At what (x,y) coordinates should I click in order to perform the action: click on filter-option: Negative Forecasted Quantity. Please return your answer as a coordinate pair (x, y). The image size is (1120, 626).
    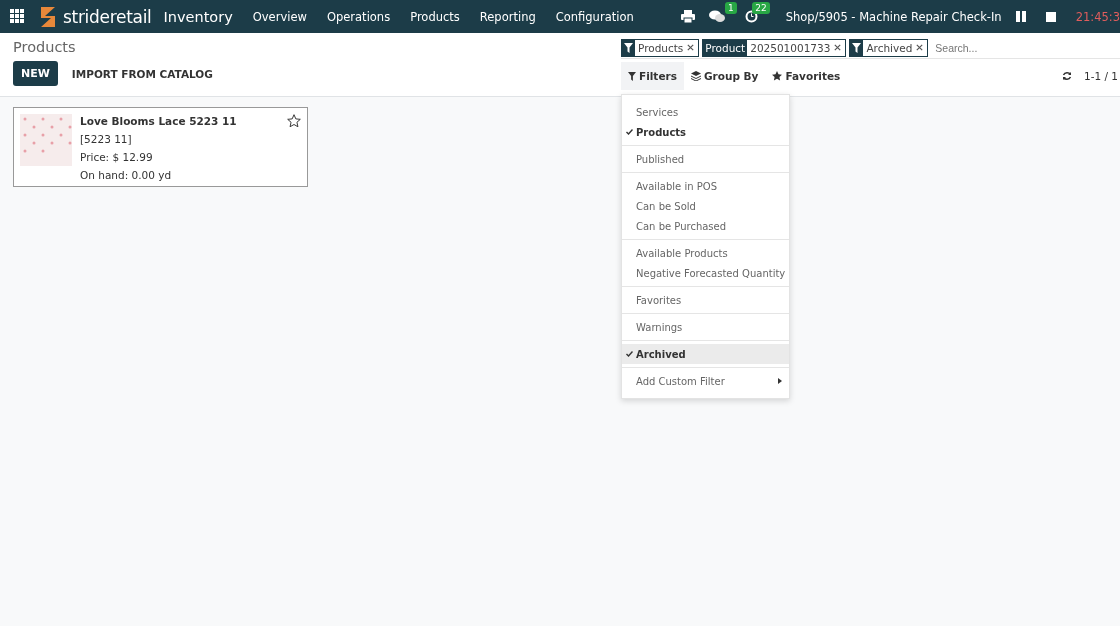
    Looking at the image, I should click on (705, 273).